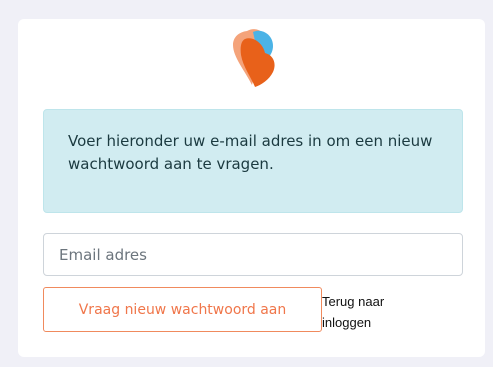 The height and width of the screenshot is (367, 493). Describe the element at coordinates (251, 58) in the screenshot. I see `heart-logo-icon` at that location.